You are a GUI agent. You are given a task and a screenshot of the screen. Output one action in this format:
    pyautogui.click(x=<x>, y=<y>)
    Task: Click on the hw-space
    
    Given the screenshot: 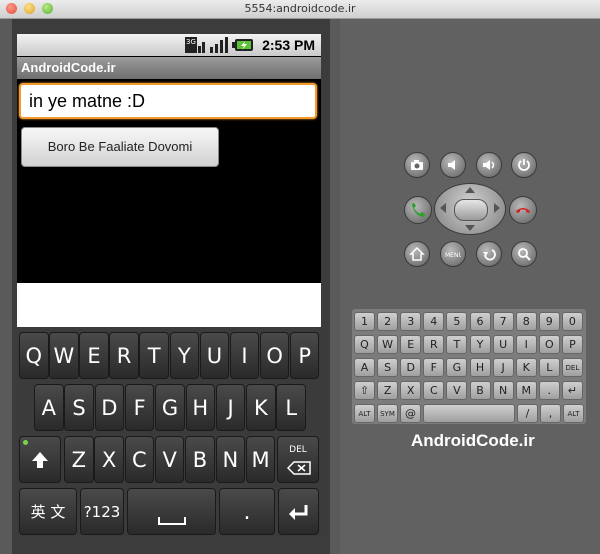 What is the action you would take?
    pyautogui.click(x=469, y=413)
    